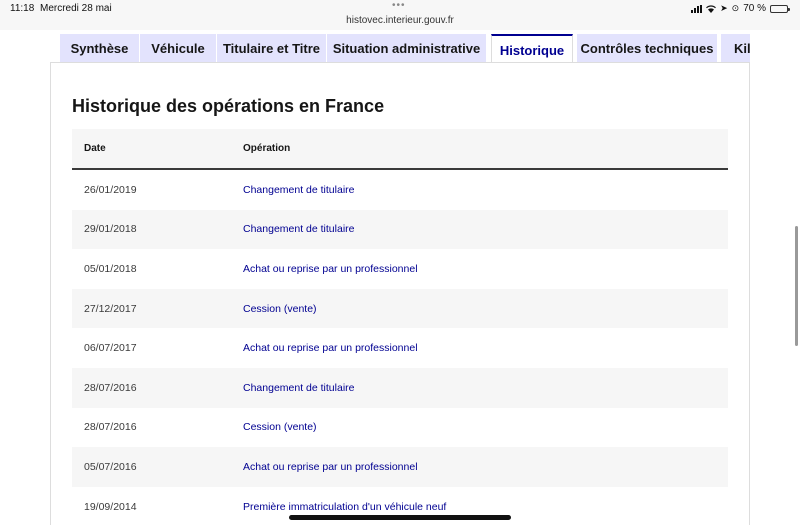  What do you see at coordinates (697, 8) in the screenshot?
I see `cellular-signal-icon` at bounding box center [697, 8].